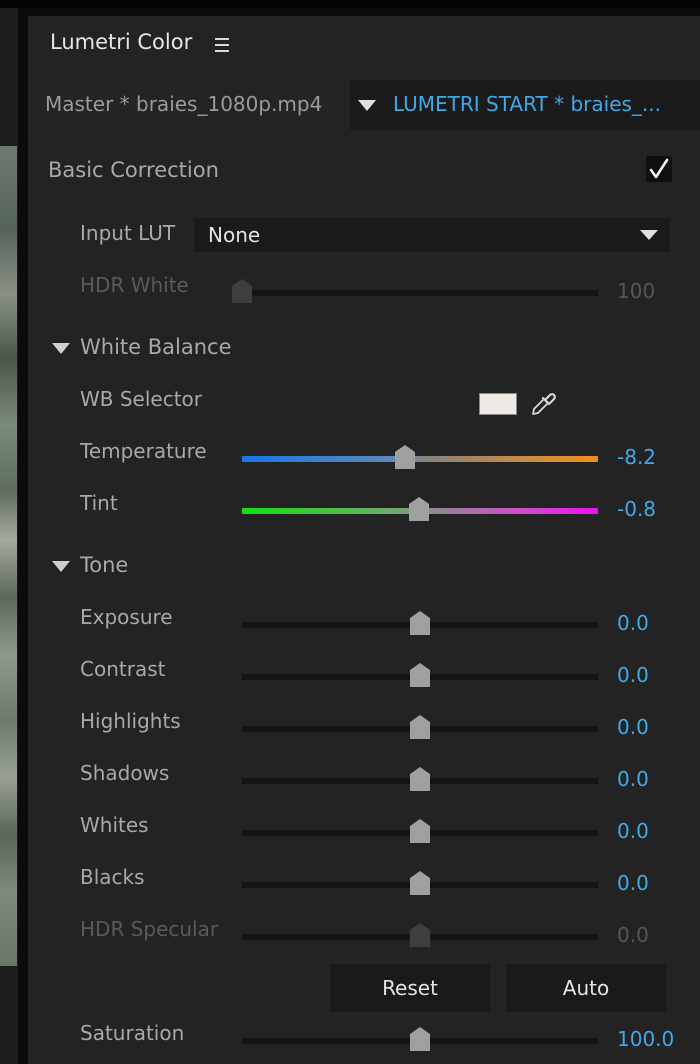 This screenshot has width=700, height=1064. I want to click on panel-header: Lumetri Color, so click(364, 48).